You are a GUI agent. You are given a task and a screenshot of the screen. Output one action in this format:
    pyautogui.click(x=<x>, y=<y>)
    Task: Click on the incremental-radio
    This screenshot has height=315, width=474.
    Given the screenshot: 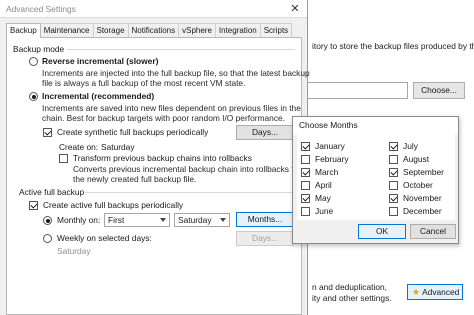 What is the action you would take?
    pyautogui.click(x=33, y=96)
    